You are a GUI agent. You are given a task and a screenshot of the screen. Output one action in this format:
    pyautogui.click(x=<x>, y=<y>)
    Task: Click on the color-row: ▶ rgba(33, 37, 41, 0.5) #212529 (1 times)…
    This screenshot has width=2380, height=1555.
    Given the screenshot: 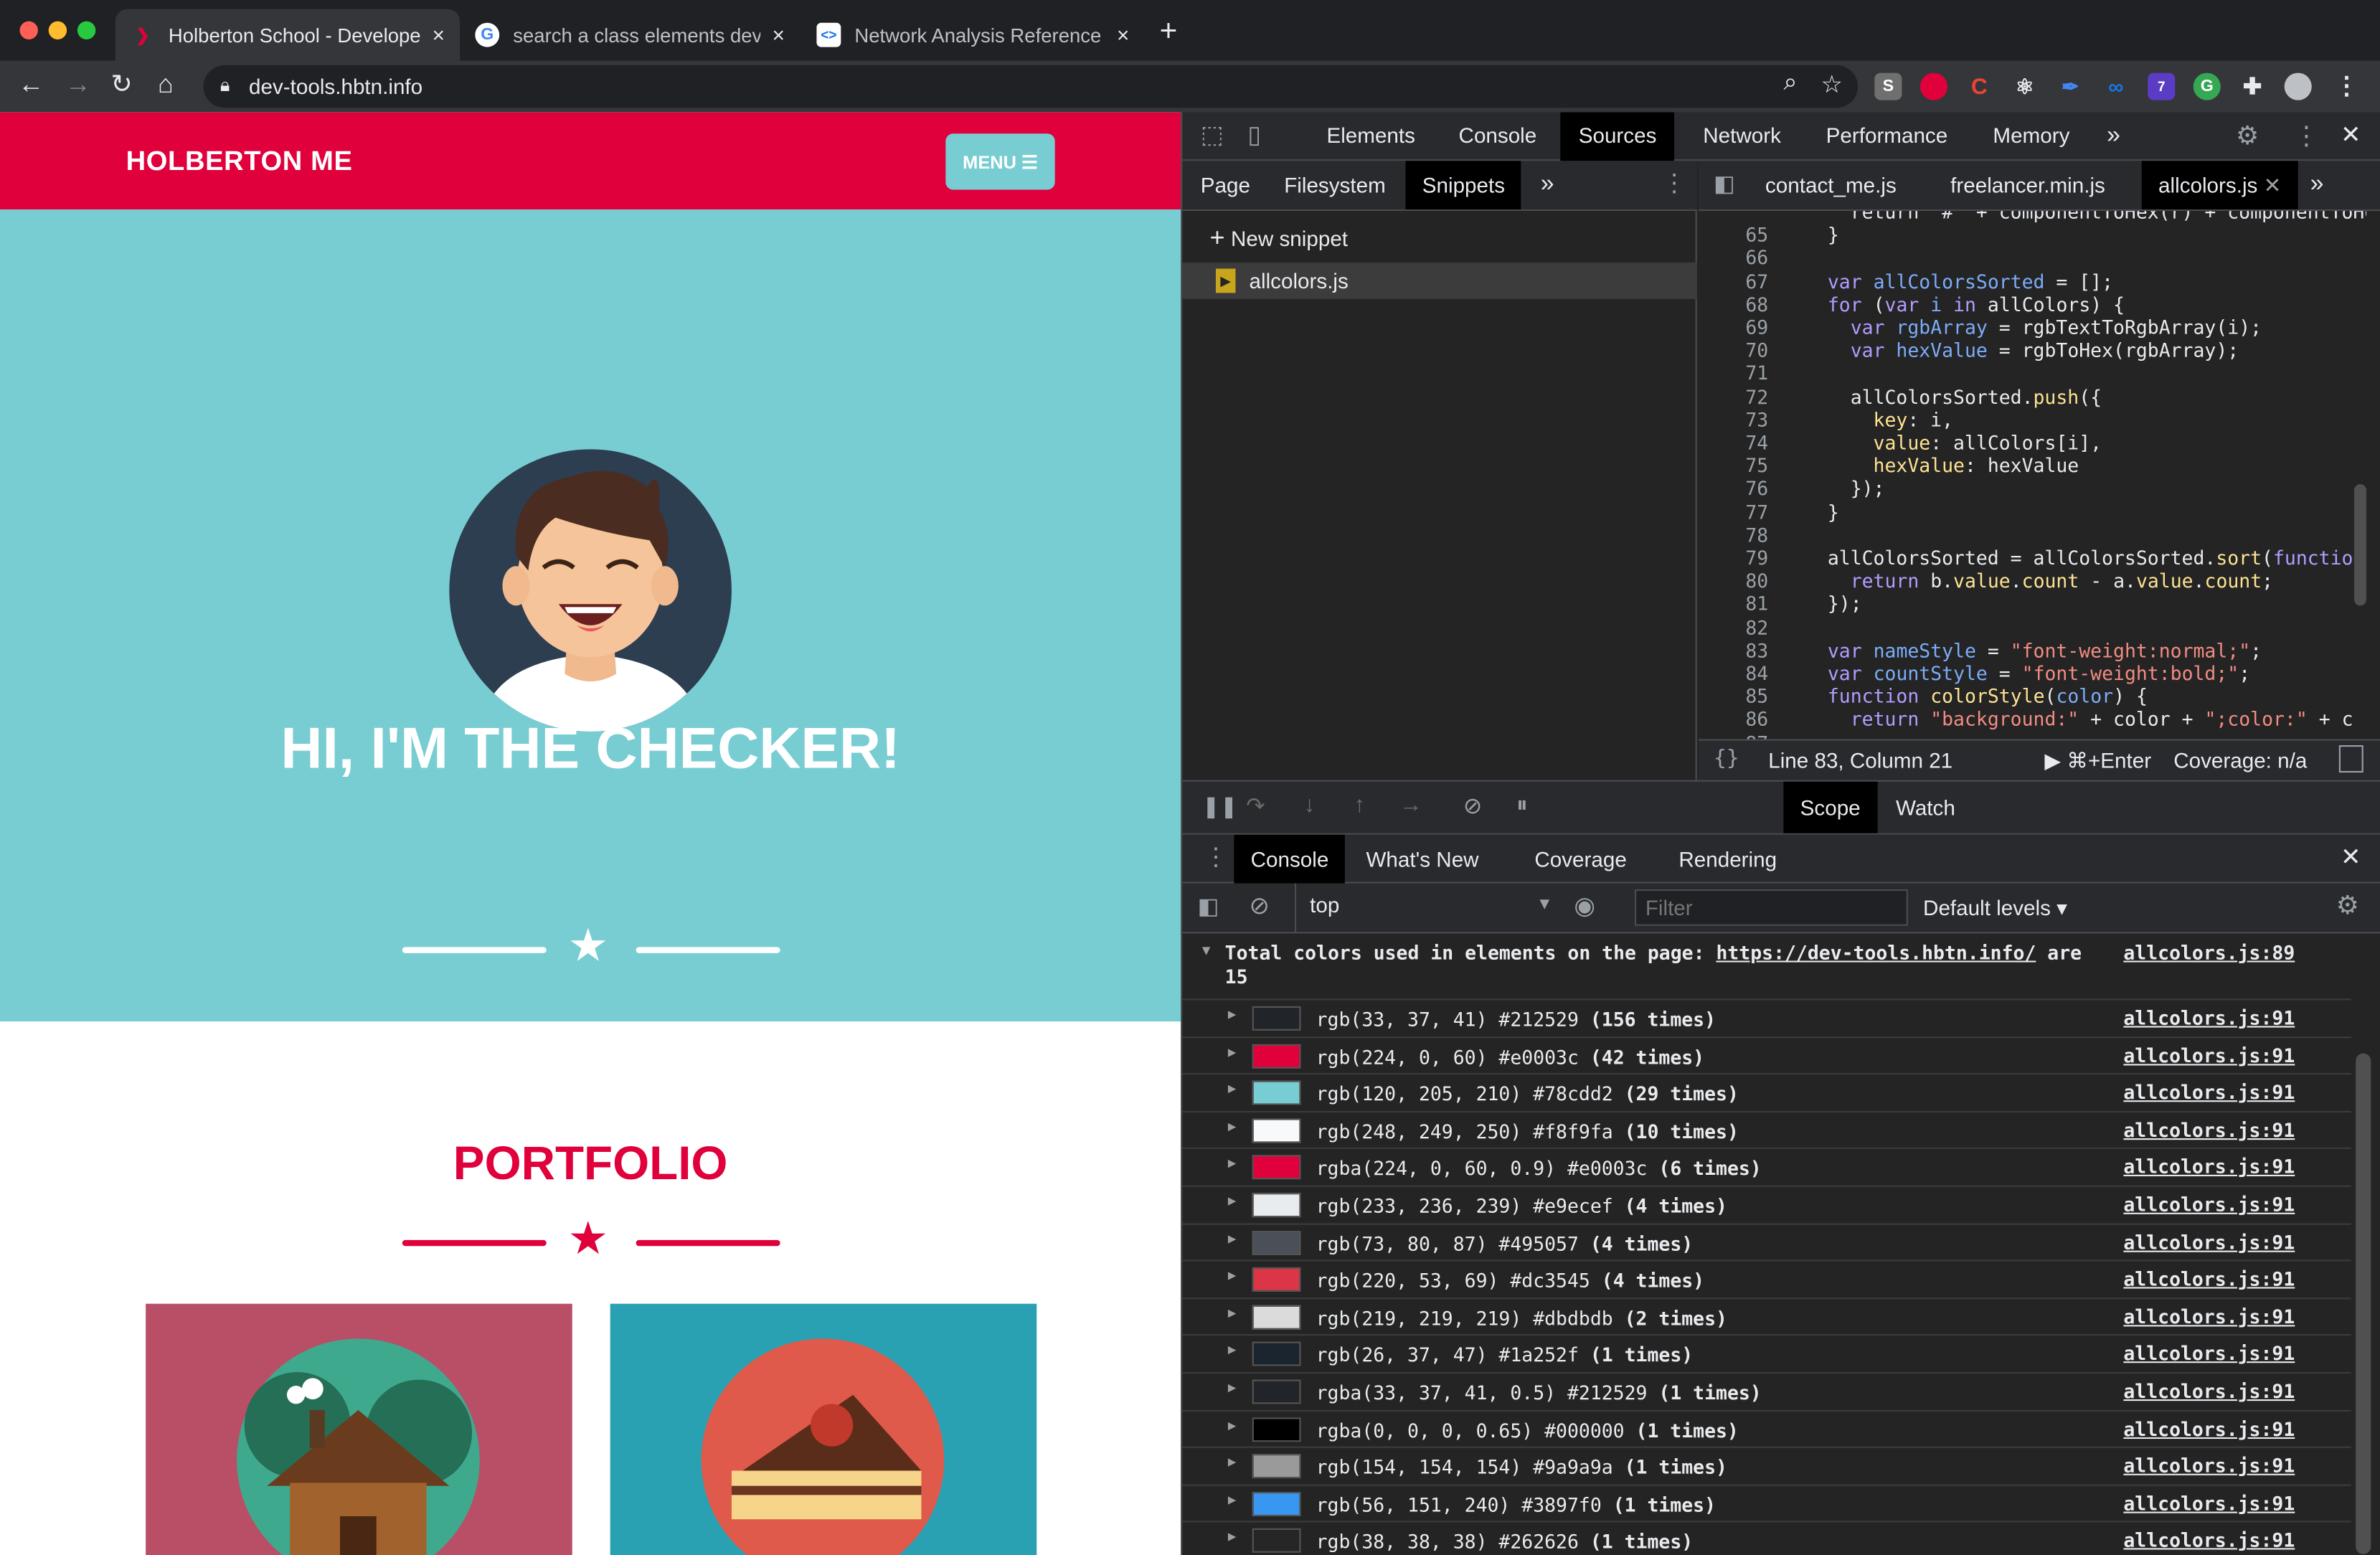 What is the action you would take?
    pyautogui.click(x=1766, y=1390)
    